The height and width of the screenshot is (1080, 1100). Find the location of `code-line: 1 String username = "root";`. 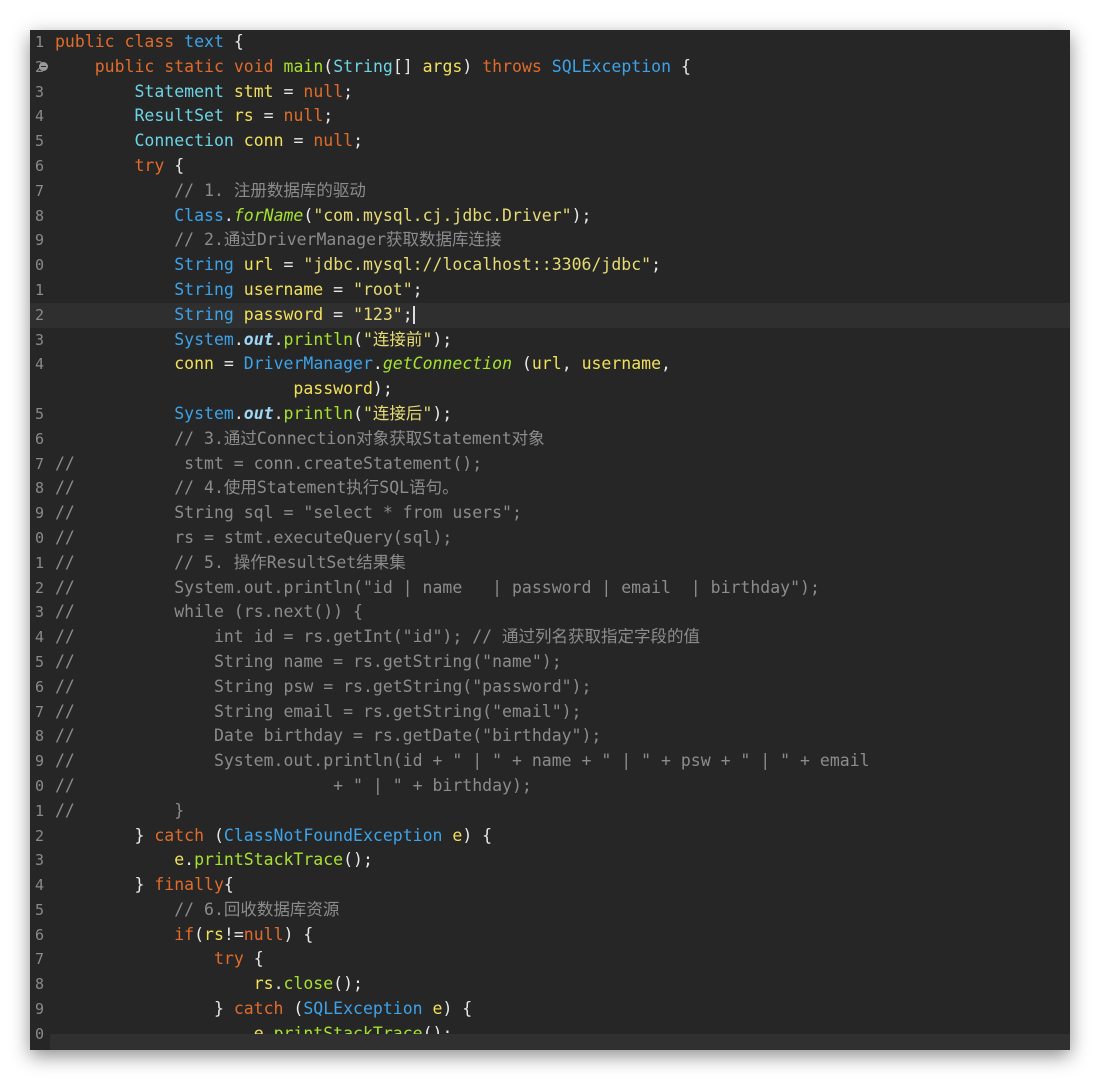

code-line: 1 String username = "root"; is located at coordinates (550, 290).